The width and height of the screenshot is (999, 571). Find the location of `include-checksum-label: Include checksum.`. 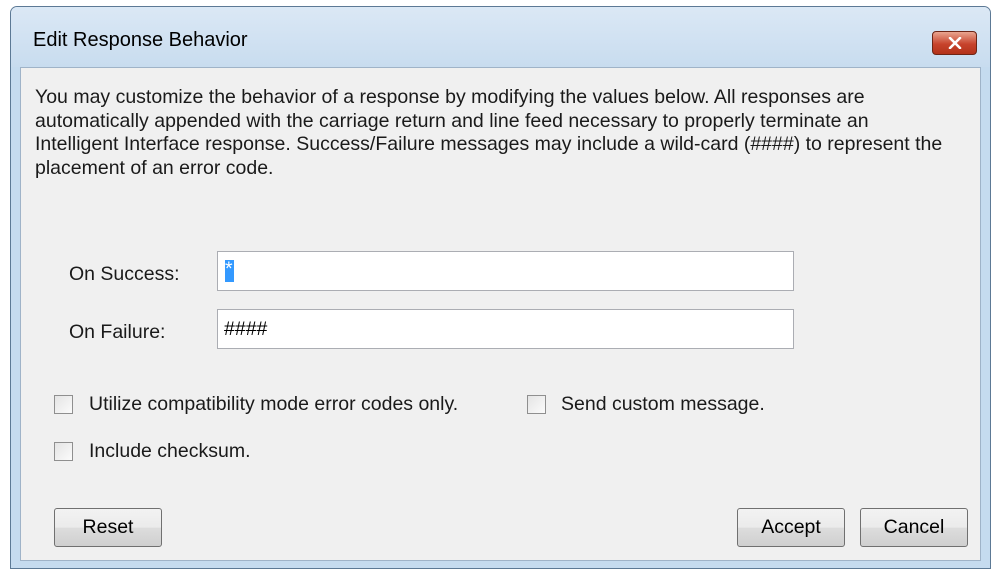

include-checksum-label: Include checksum. is located at coordinates (170, 451).